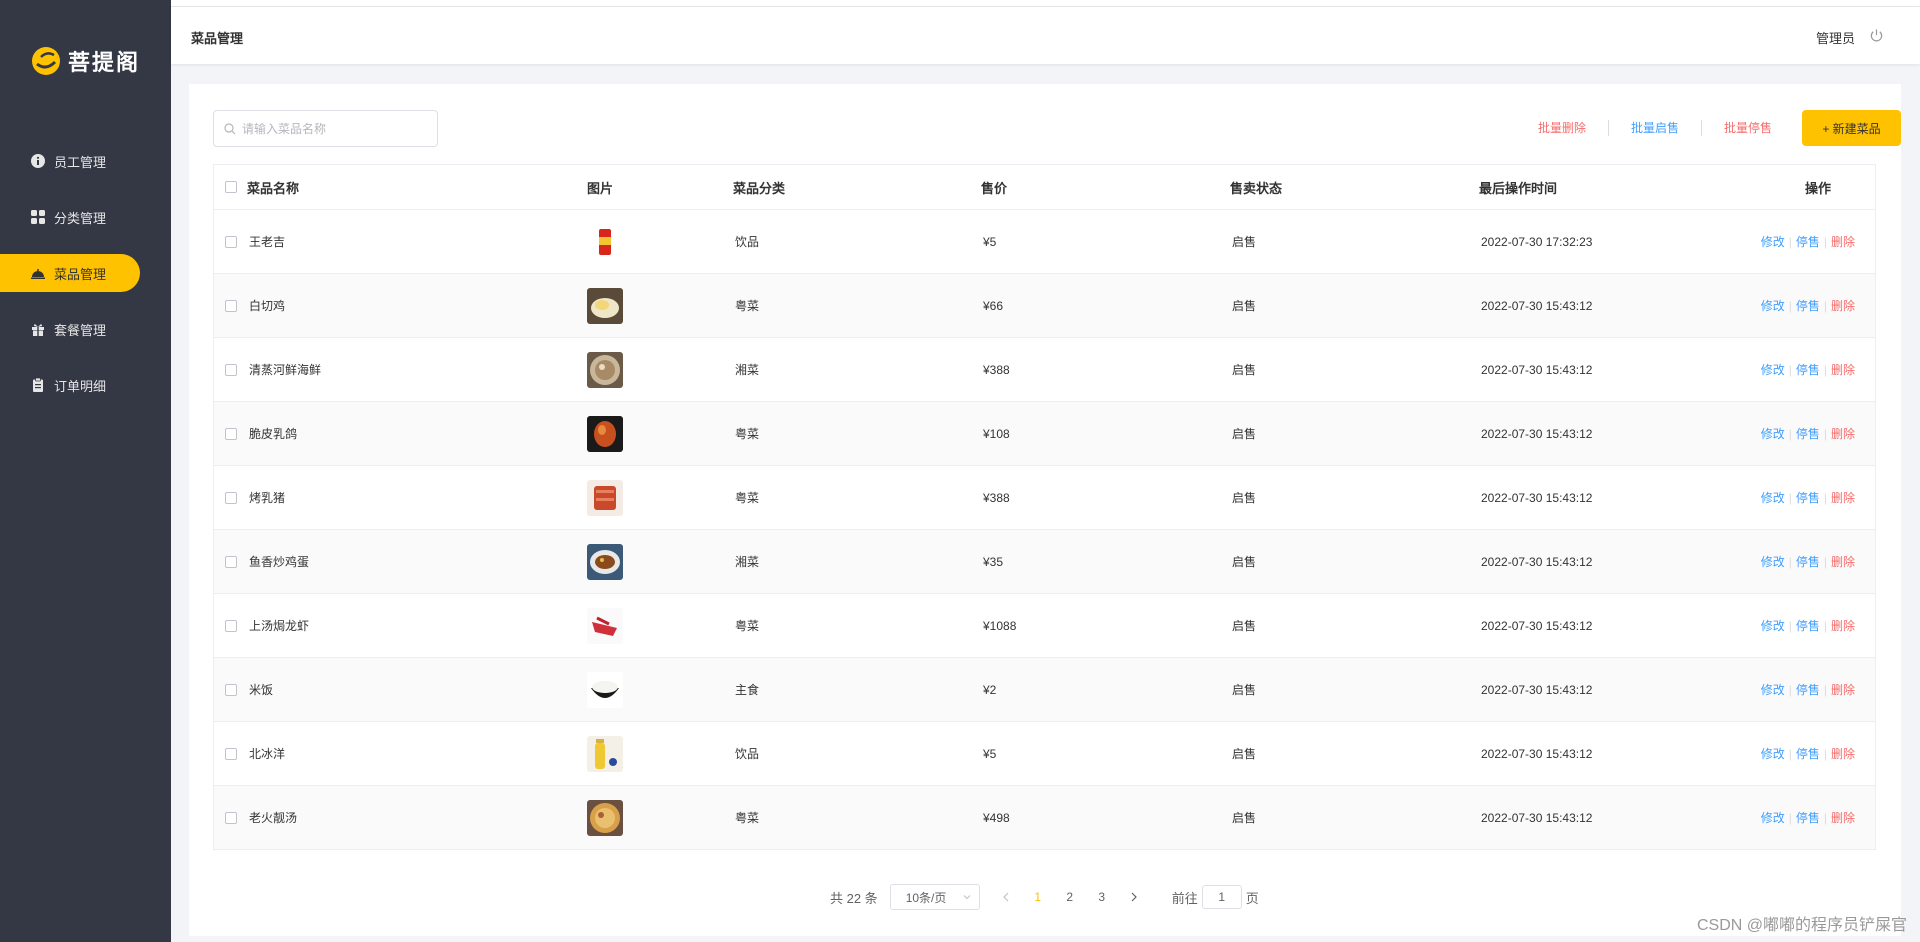  Describe the element at coordinates (85, 161) in the screenshot. I see `sidebar-item-employees: 员工管理` at that location.